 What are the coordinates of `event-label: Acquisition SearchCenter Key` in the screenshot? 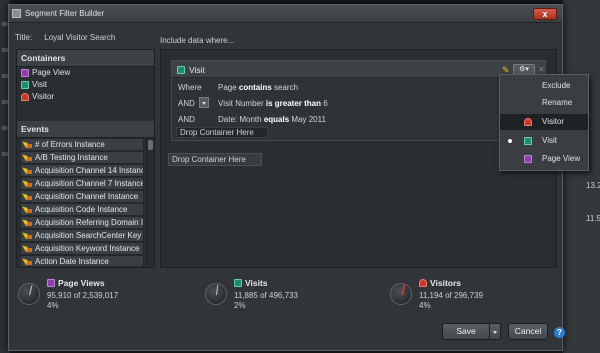 It's located at (88, 235).